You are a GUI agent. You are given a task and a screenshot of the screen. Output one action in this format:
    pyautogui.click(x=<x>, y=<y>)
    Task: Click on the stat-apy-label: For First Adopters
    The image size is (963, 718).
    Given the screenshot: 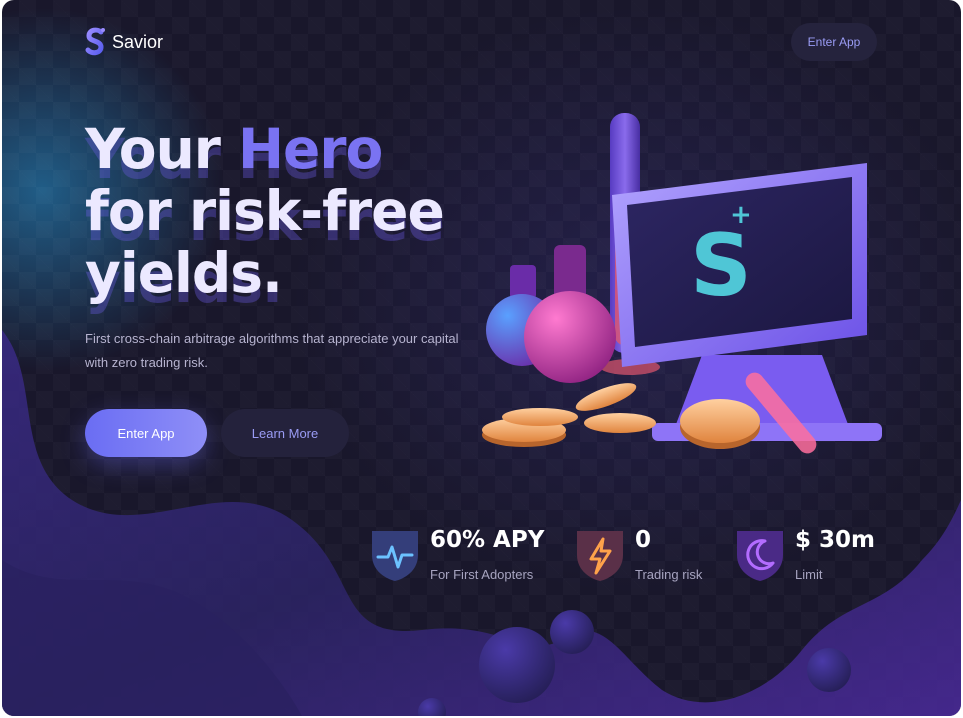 What is the action you would take?
    pyautogui.click(x=482, y=574)
    